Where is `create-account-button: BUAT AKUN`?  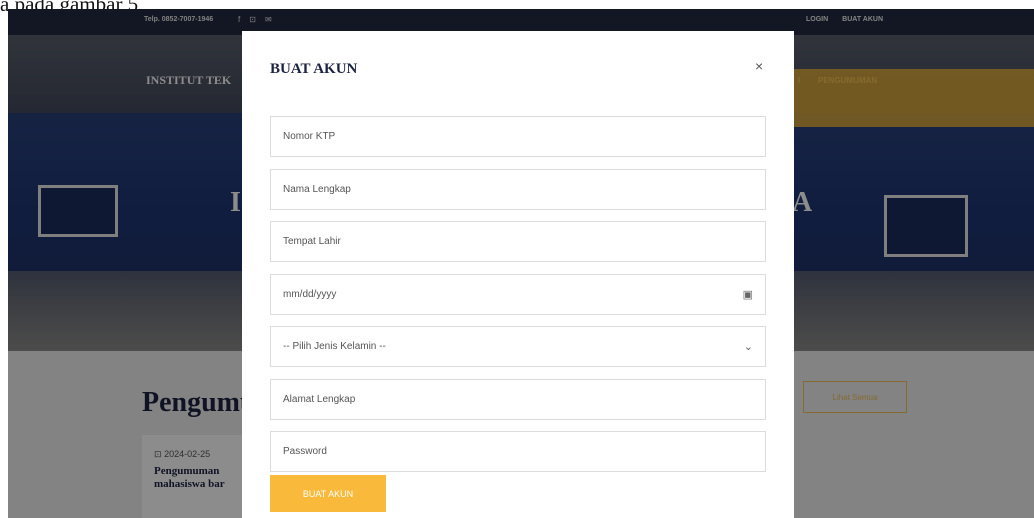 create-account-button: BUAT AKUN is located at coordinates (328, 493).